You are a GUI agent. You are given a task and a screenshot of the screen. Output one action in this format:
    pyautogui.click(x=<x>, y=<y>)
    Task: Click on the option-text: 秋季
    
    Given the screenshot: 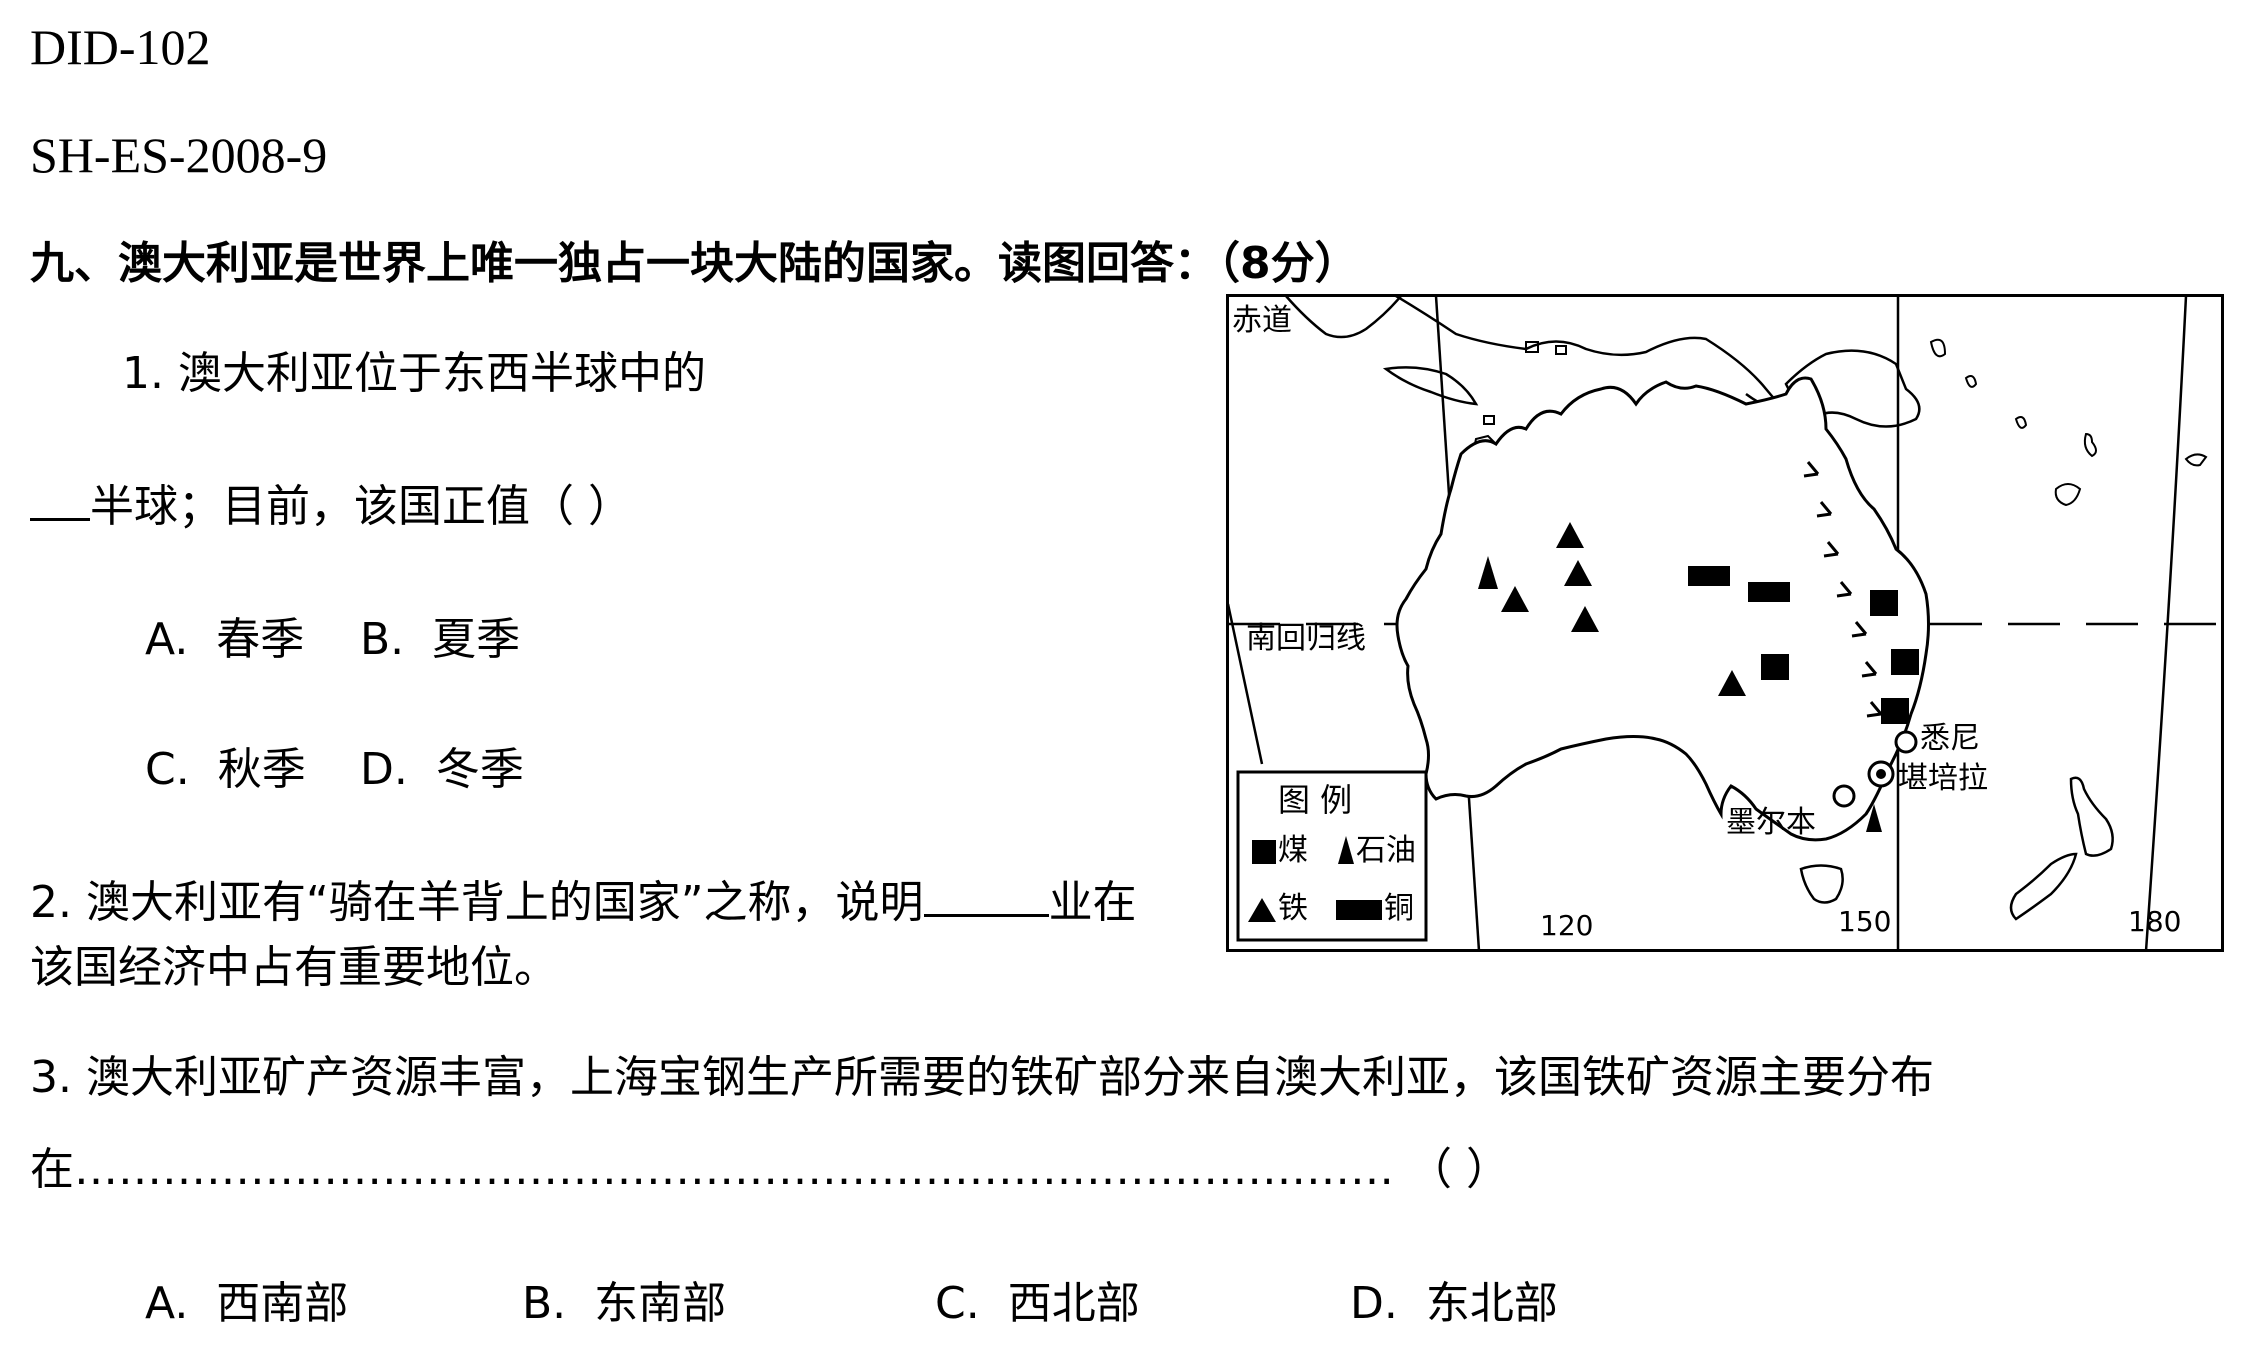 What is the action you would take?
    pyautogui.click(x=261, y=769)
    